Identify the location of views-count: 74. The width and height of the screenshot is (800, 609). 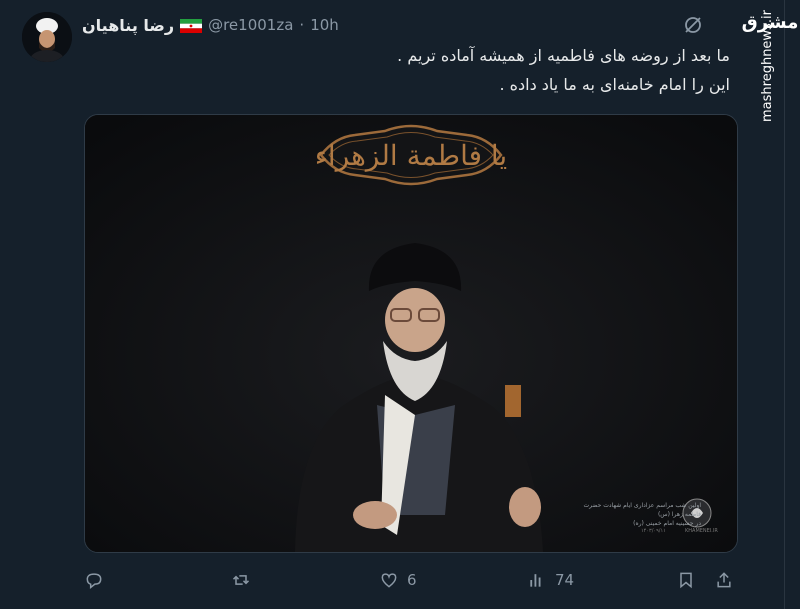
(565, 580).